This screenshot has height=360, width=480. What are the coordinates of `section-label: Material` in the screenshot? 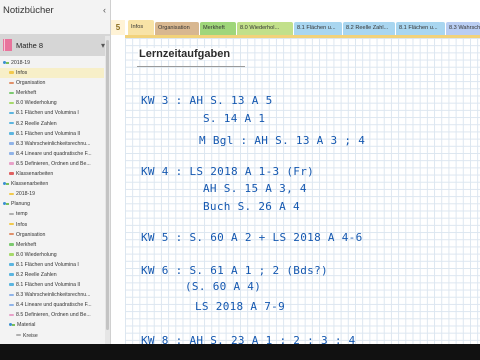 It's located at (26, 325).